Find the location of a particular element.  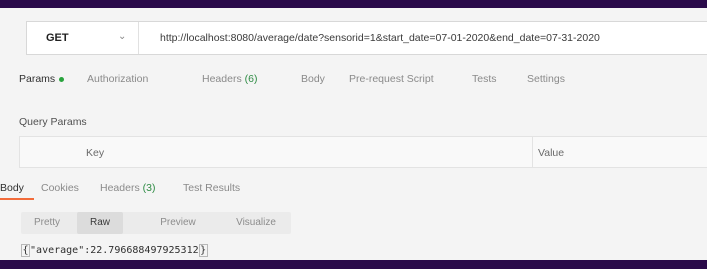

tab-response-headers-count: (3) is located at coordinates (149, 188).